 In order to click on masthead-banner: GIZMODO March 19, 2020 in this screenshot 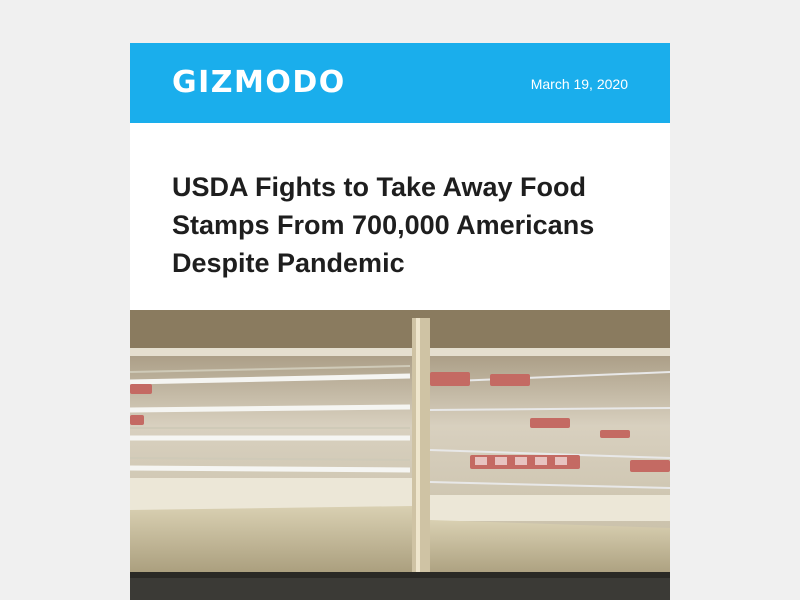, I will do `click(400, 83)`.